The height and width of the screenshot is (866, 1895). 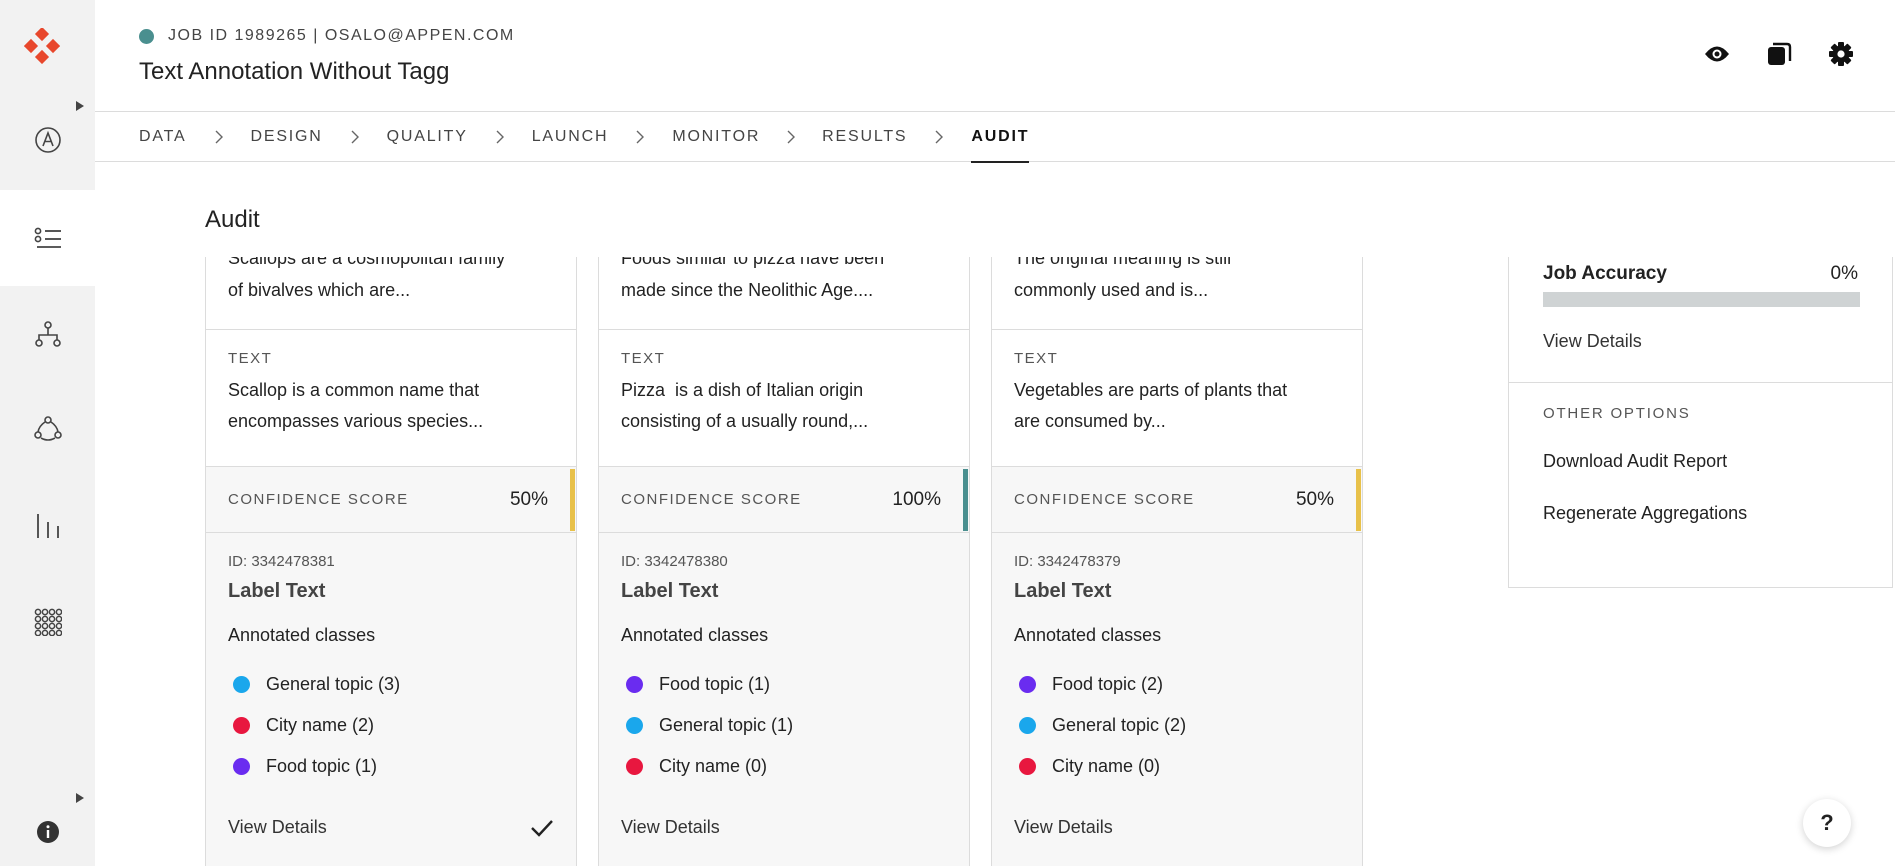 I want to click on job-status-dot, so click(x=146, y=36).